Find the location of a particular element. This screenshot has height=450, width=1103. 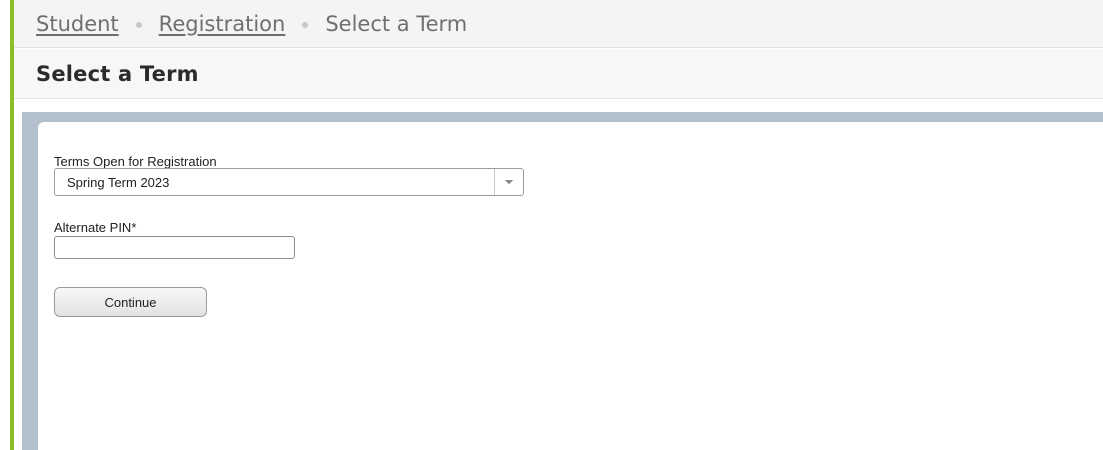

alternate-pin-label: Alternate PIN* is located at coordinates (95, 227).